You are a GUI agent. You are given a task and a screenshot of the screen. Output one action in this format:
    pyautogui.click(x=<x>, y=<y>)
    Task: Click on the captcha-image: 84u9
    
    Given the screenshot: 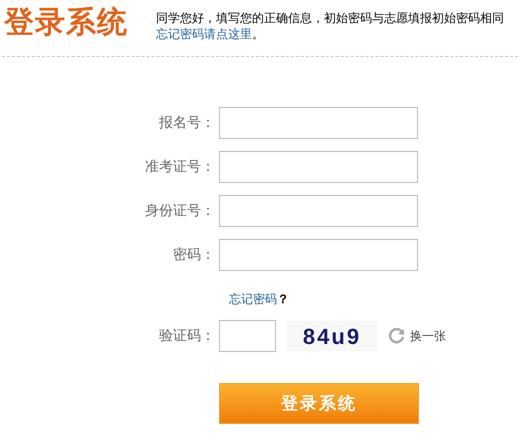 What is the action you would take?
    pyautogui.click(x=332, y=336)
    